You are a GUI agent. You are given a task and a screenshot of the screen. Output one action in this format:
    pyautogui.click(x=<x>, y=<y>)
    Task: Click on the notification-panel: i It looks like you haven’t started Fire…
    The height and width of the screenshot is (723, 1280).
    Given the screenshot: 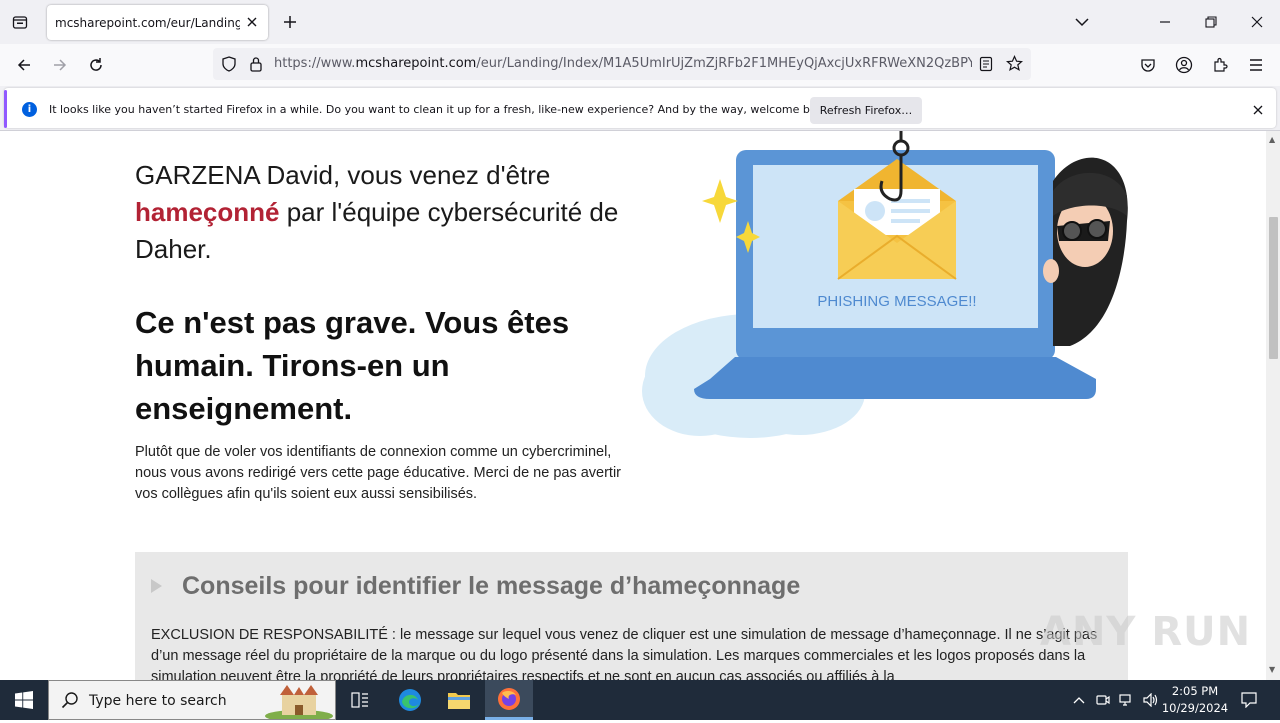 What is the action you would take?
    pyautogui.click(x=640, y=108)
    